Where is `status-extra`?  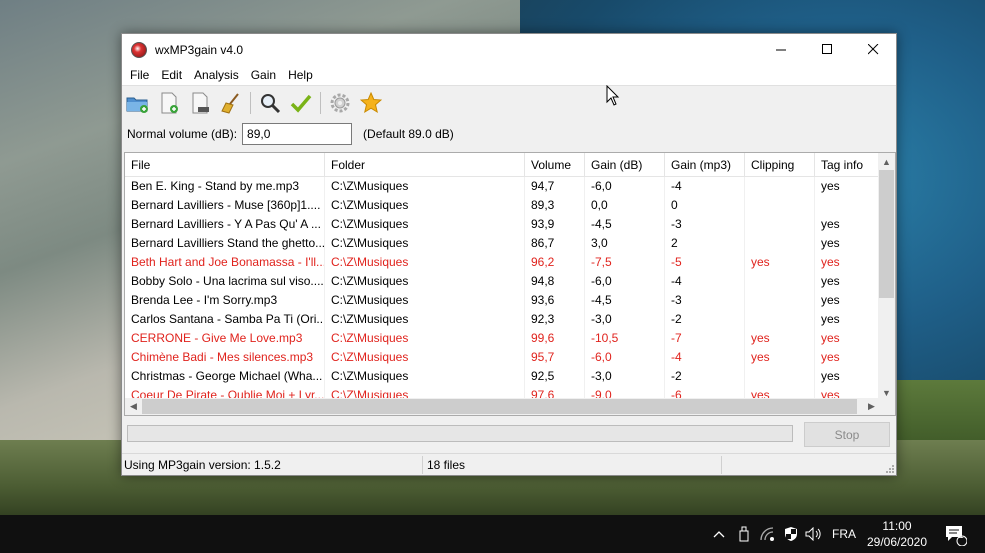 status-extra is located at coordinates (807, 465).